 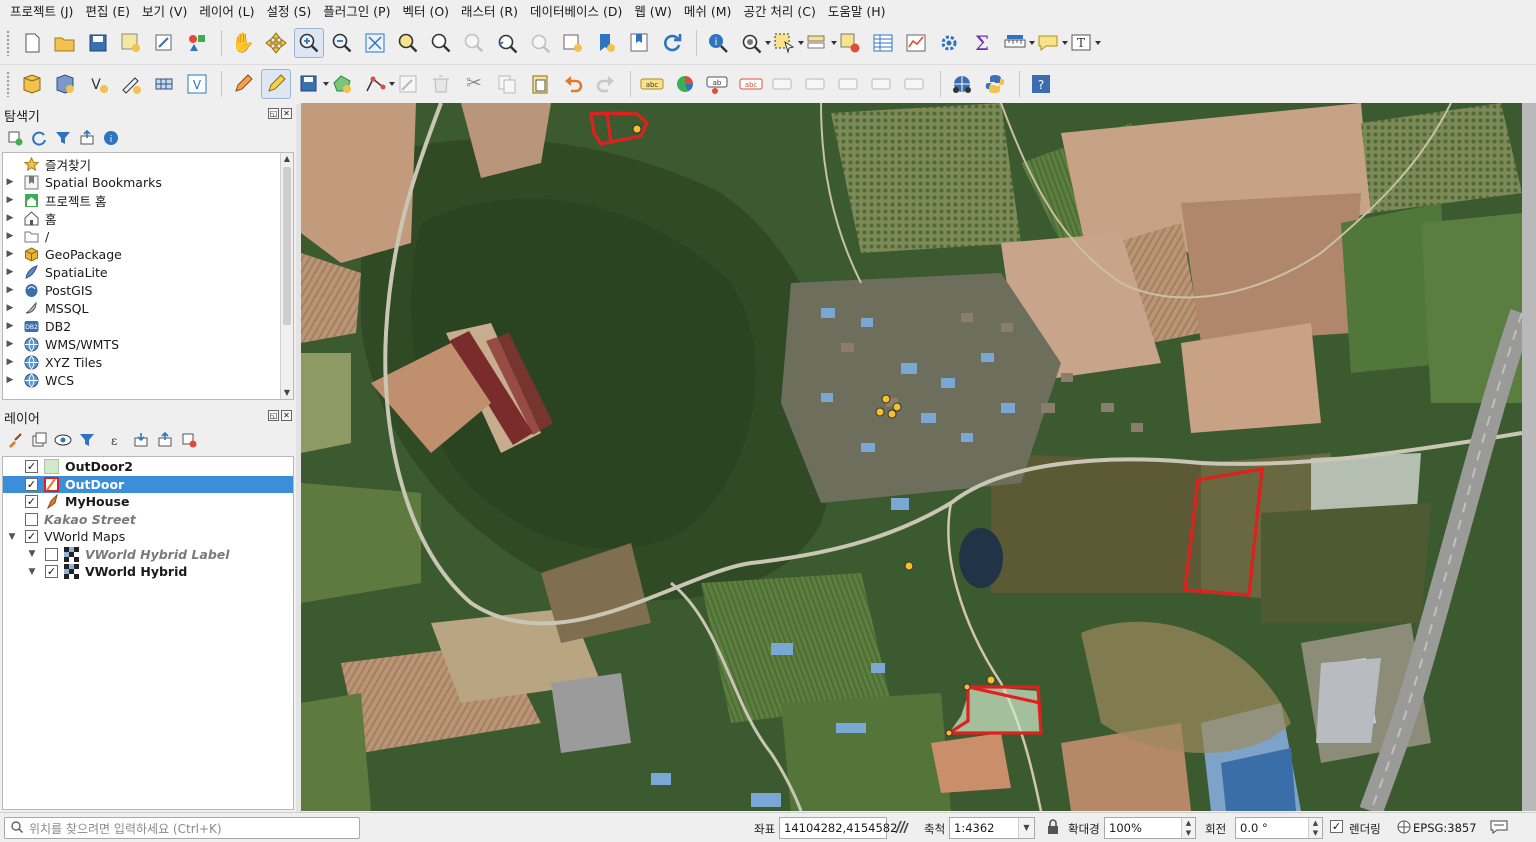 I want to click on refresh-icon, so click(x=39, y=138).